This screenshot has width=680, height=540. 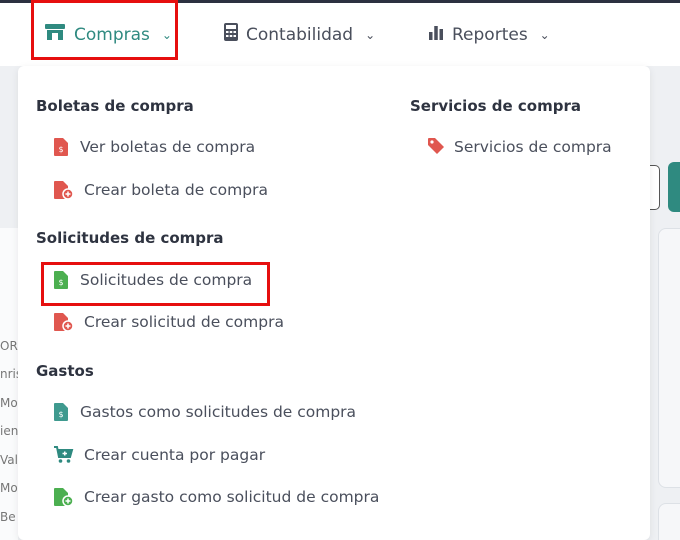 I want to click on menu-item-label: Crear gasto como solicitud de compra, so click(x=232, y=497).